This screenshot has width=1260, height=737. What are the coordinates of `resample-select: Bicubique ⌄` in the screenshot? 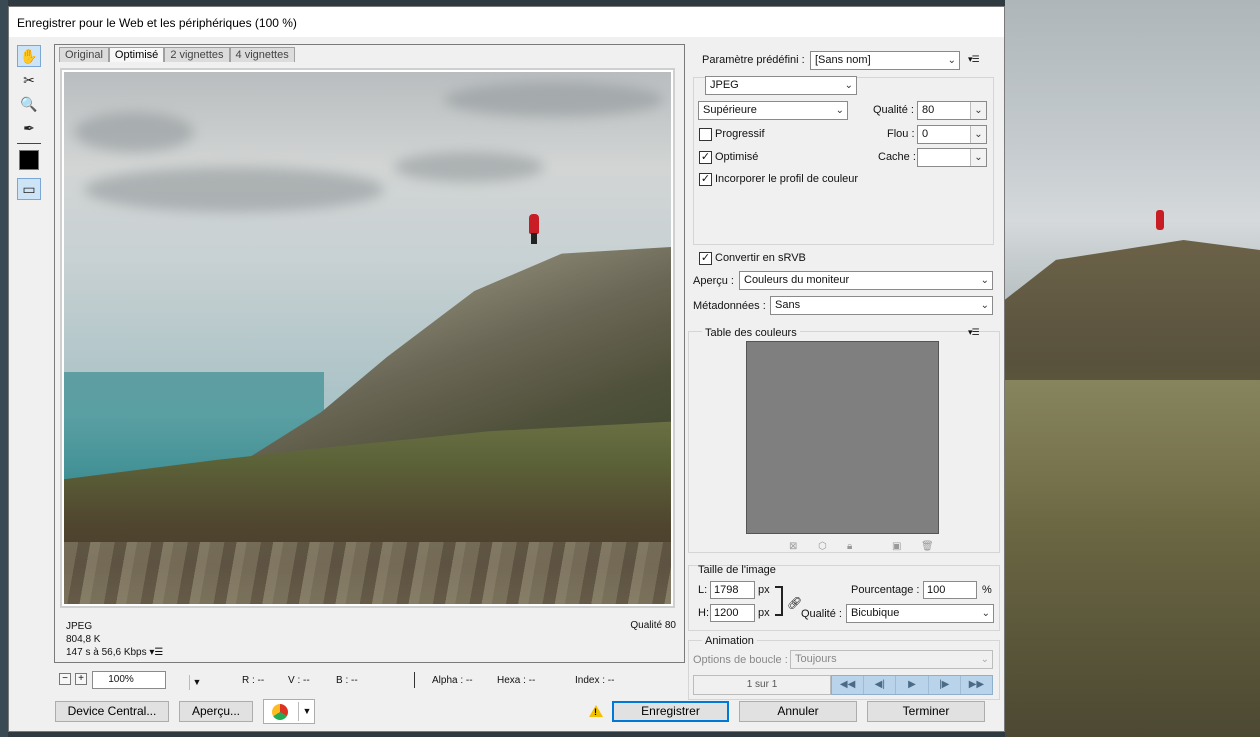 It's located at (920, 613).